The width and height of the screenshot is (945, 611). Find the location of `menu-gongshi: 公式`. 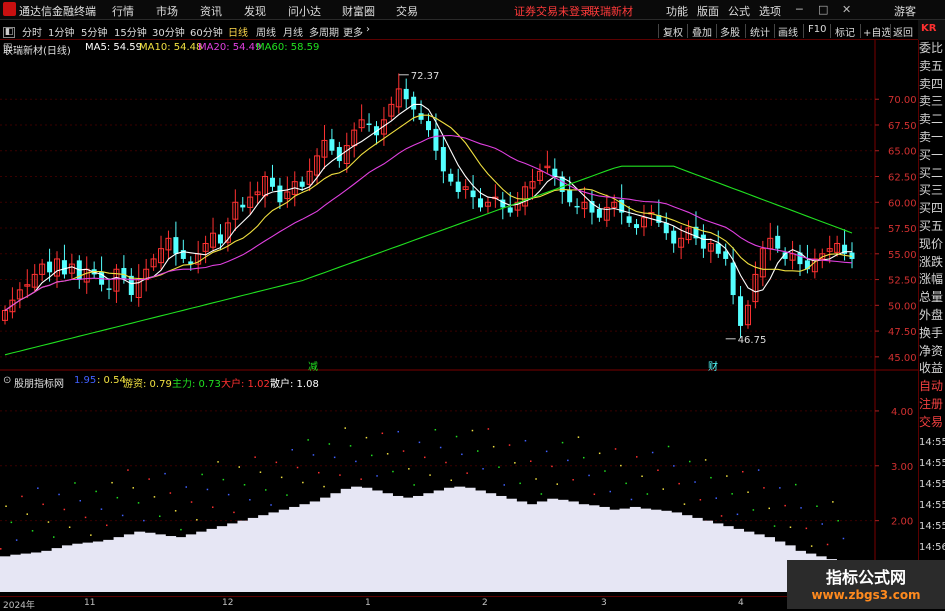

menu-gongshi: 公式 is located at coordinates (739, 11).